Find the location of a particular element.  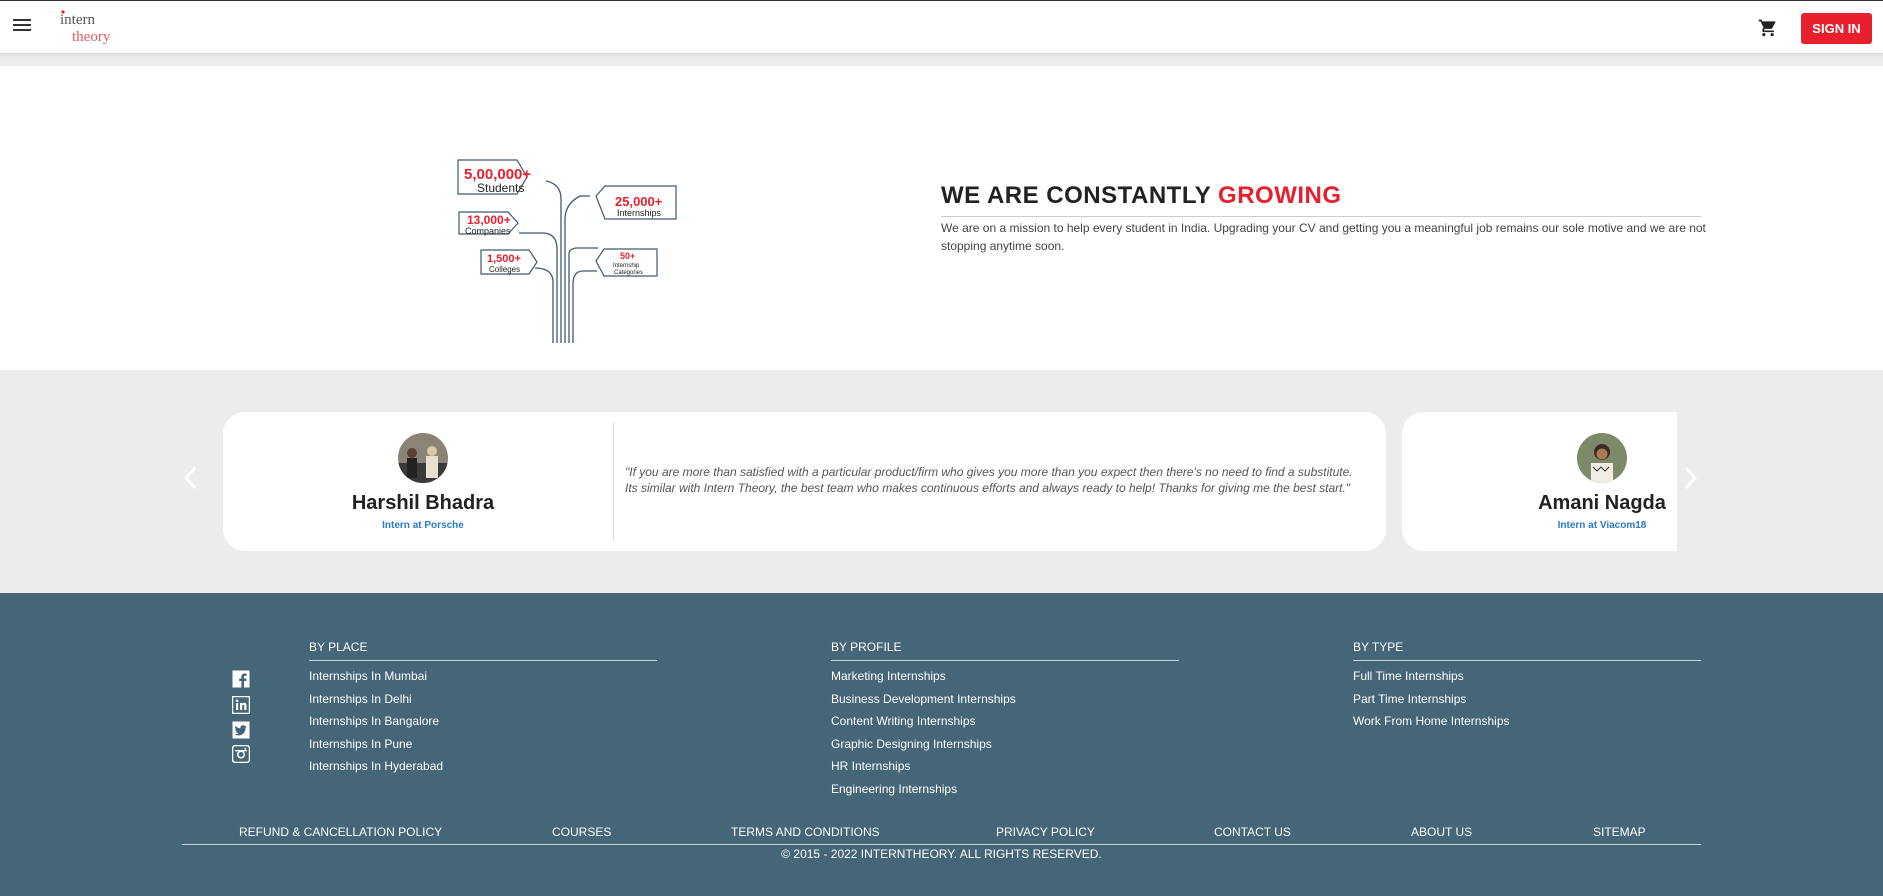

logo: intern theory is located at coordinates (93, 27).